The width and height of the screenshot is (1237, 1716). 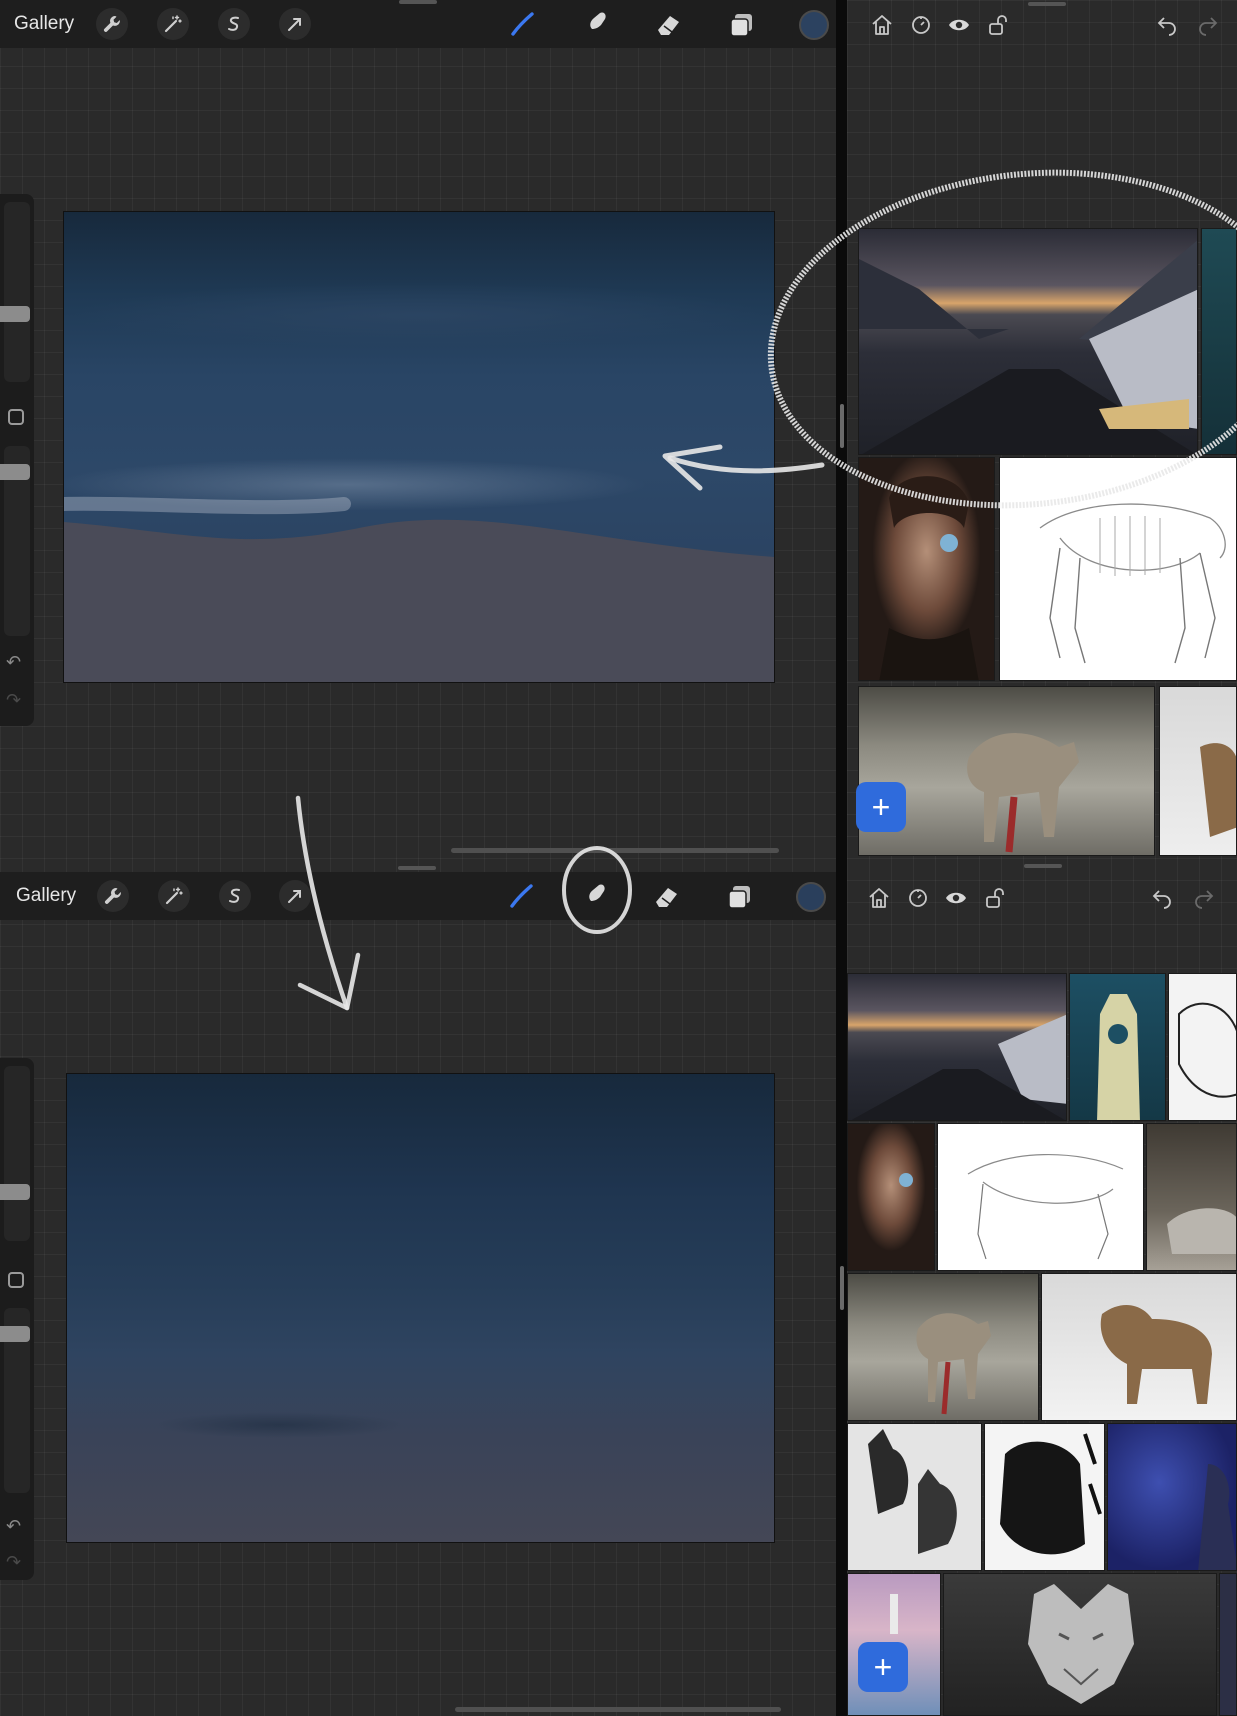 What do you see at coordinates (1080, 1644) in the screenshot?
I see `wolf-head-sculpture-image` at bounding box center [1080, 1644].